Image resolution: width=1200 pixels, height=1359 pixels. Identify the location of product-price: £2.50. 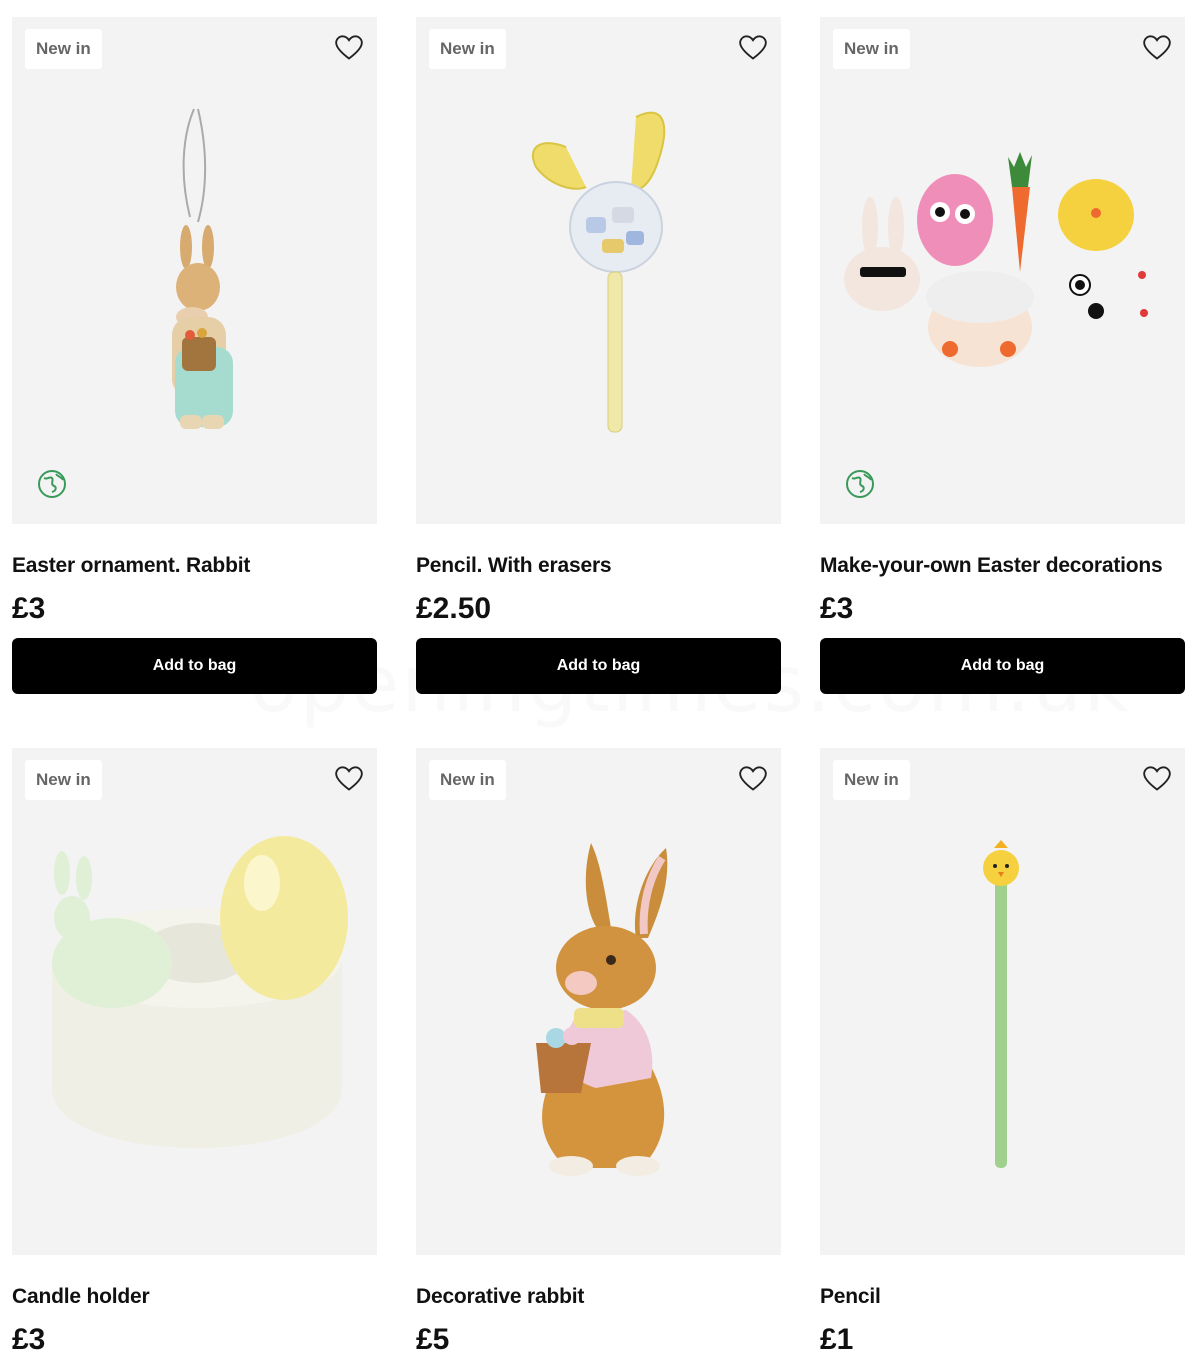
(454, 608).